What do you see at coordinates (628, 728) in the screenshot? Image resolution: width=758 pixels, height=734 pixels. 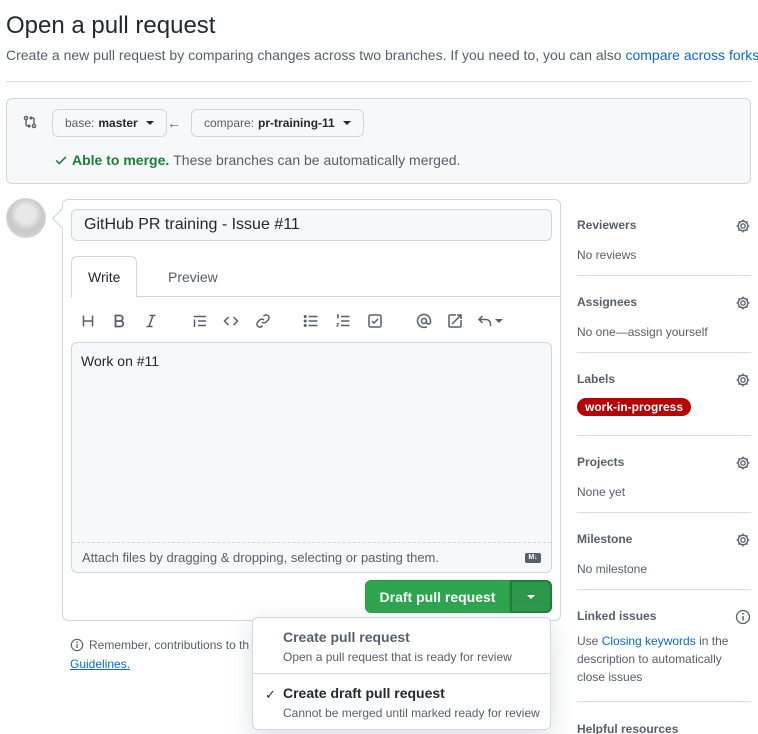 I see `helpful-resources-heading: Helpful resources` at bounding box center [628, 728].